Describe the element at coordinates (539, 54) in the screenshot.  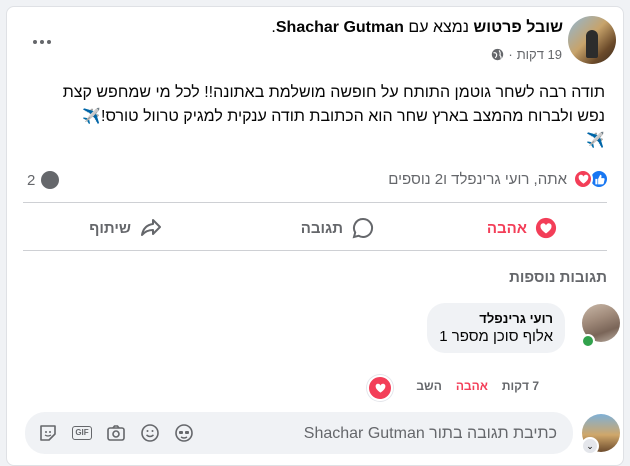
I see `post-time: 19 דקות` at that location.